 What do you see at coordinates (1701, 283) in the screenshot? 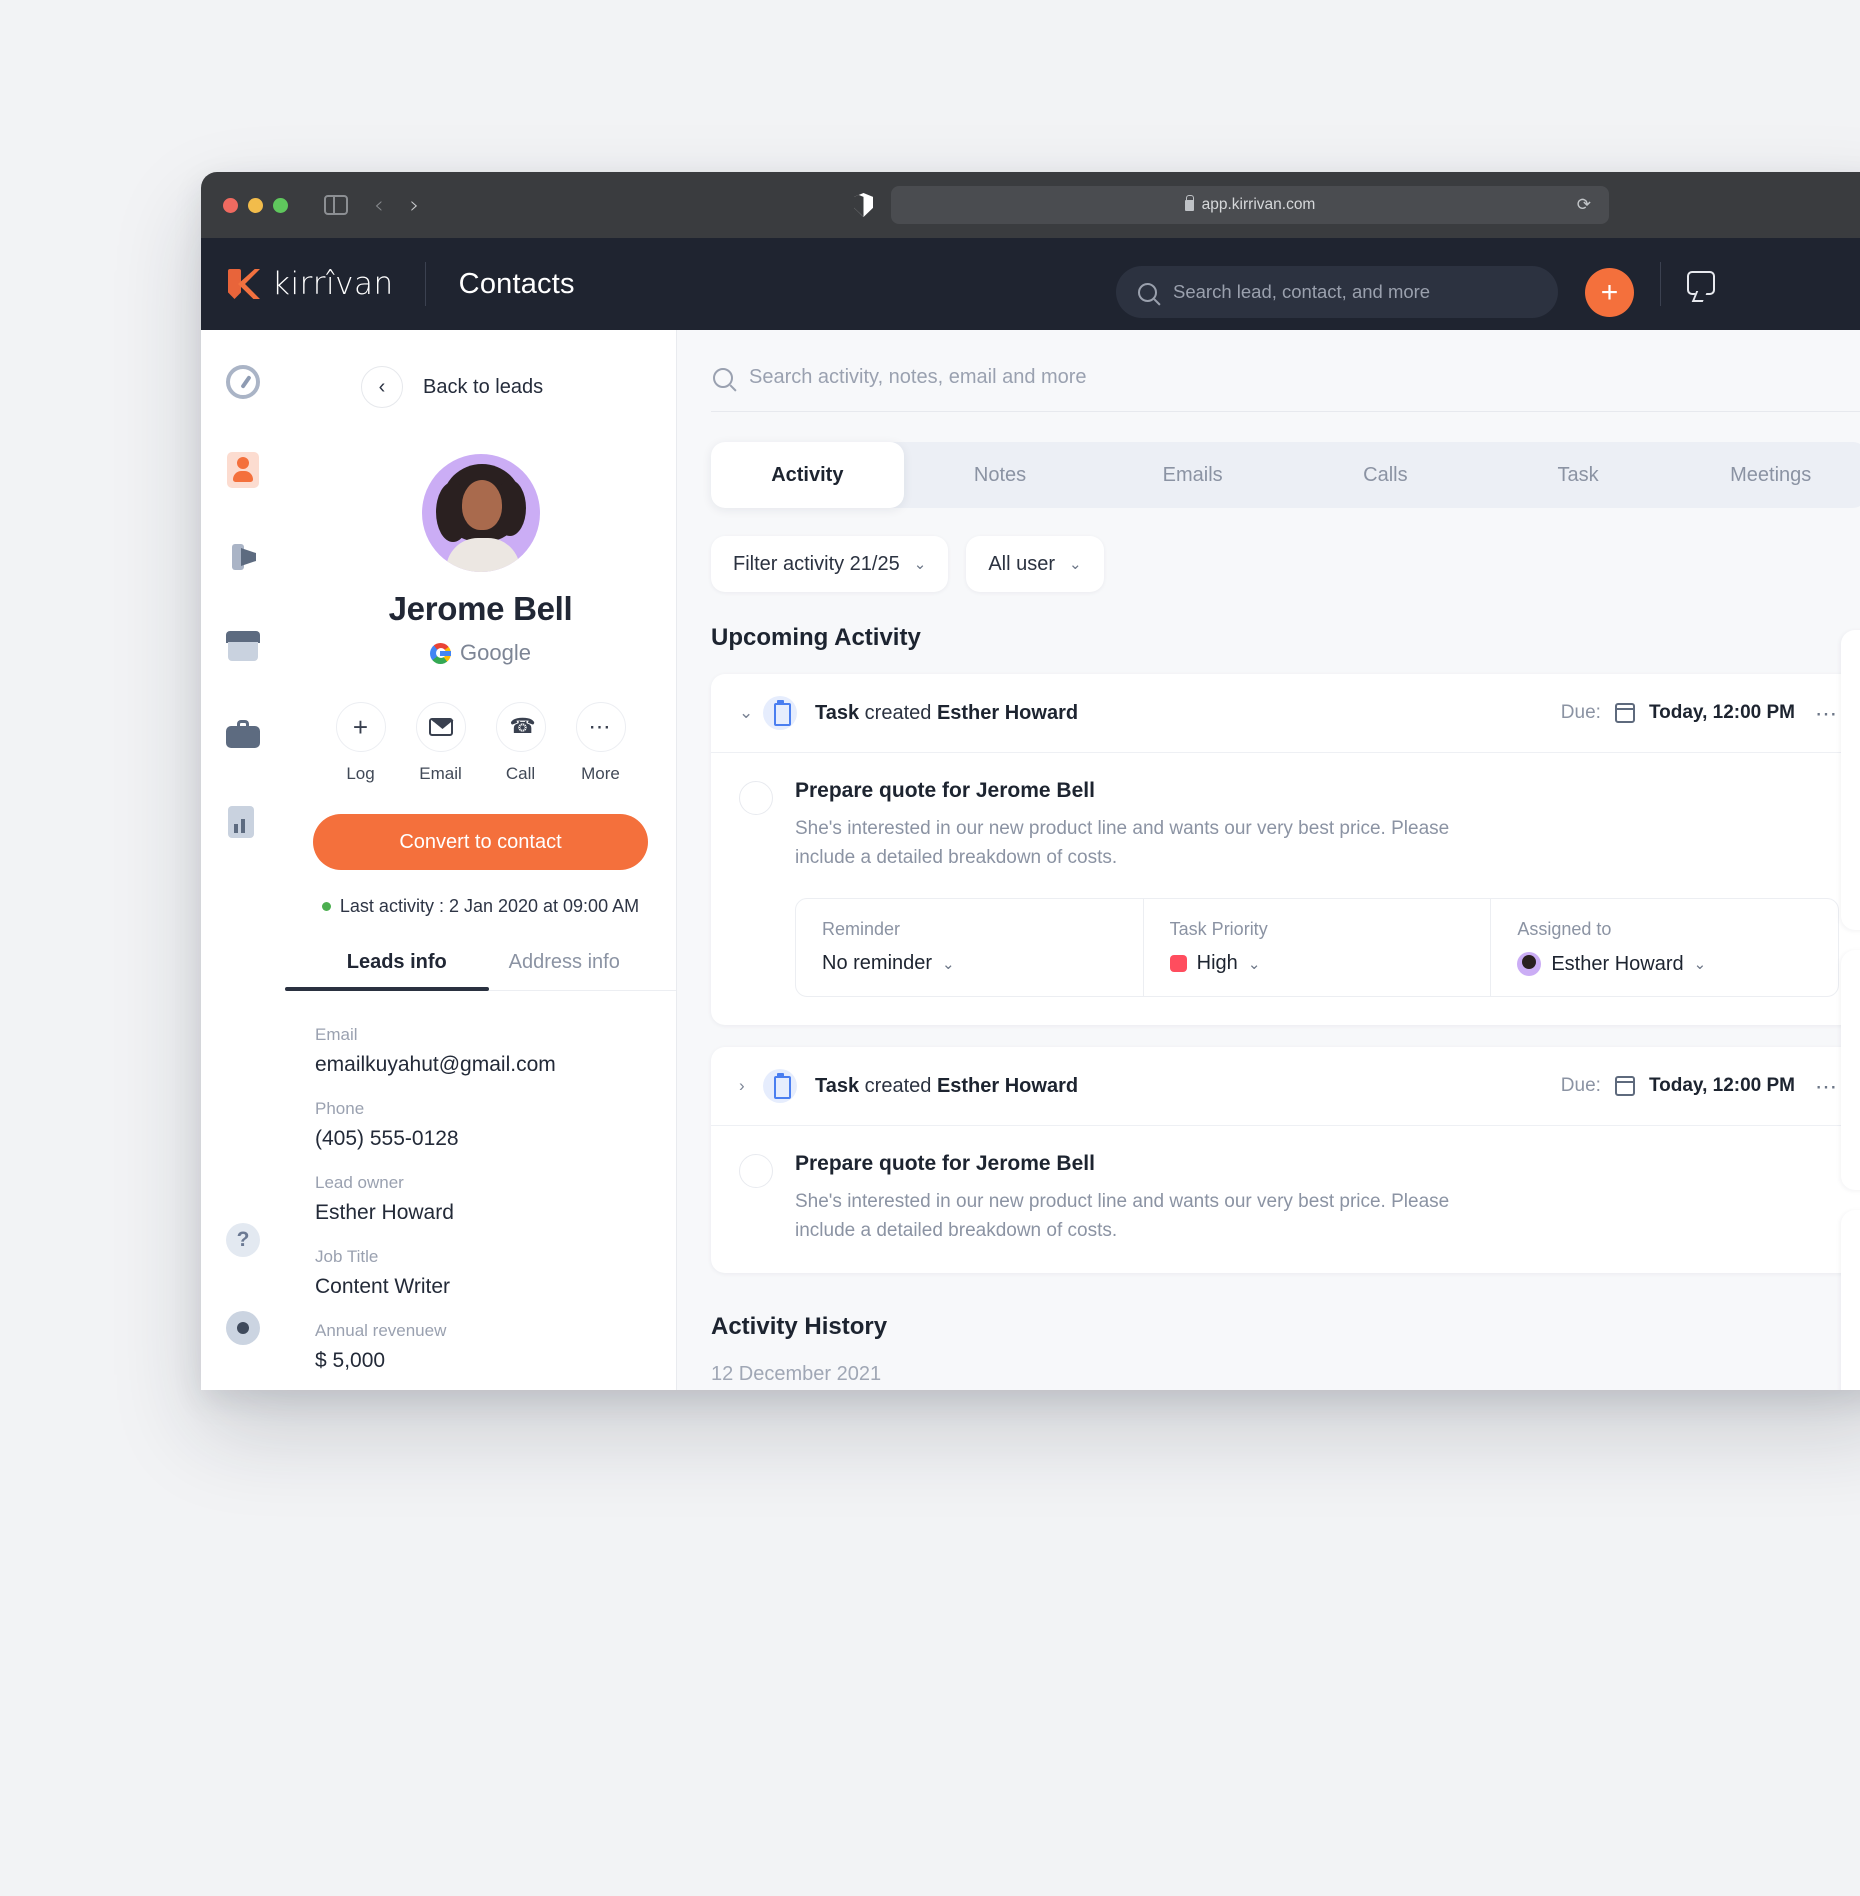
I see `chat-icon` at bounding box center [1701, 283].